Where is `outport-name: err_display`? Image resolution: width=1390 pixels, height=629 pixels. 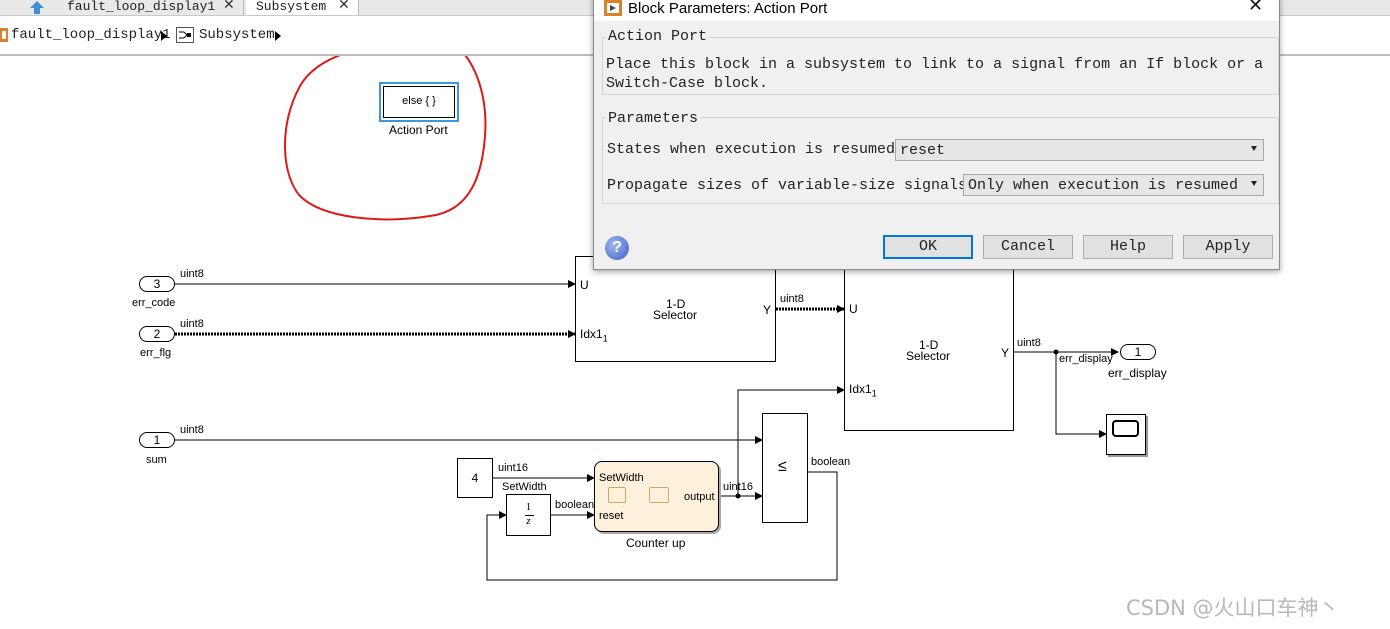 outport-name: err_display is located at coordinates (1137, 373).